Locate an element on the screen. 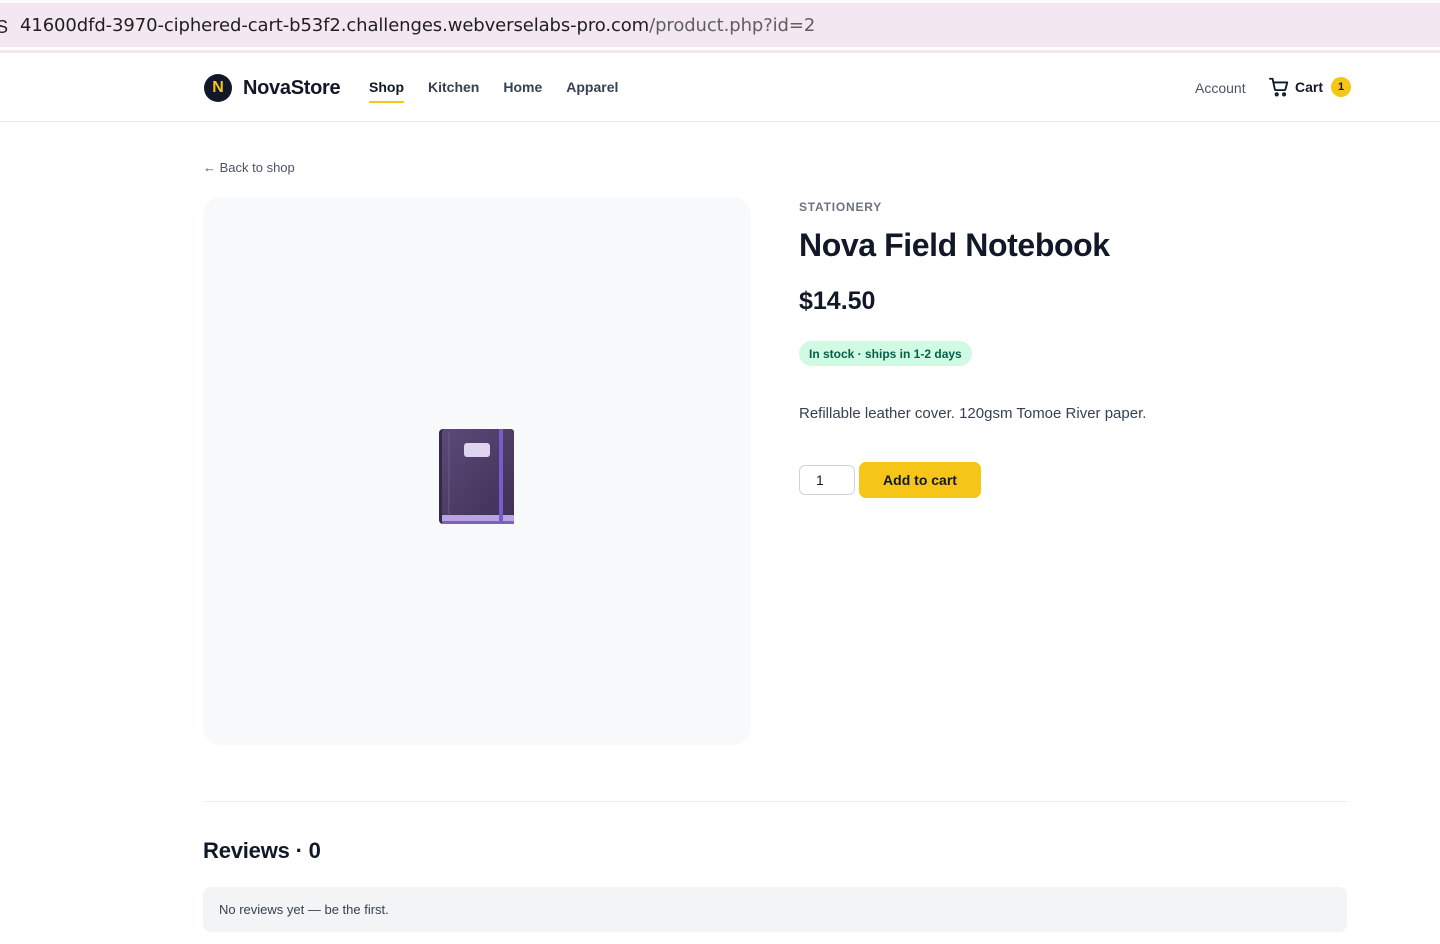 Image resolution: width=1440 pixels, height=944 pixels. account-link: Account is located at coordinates (1220, 88).